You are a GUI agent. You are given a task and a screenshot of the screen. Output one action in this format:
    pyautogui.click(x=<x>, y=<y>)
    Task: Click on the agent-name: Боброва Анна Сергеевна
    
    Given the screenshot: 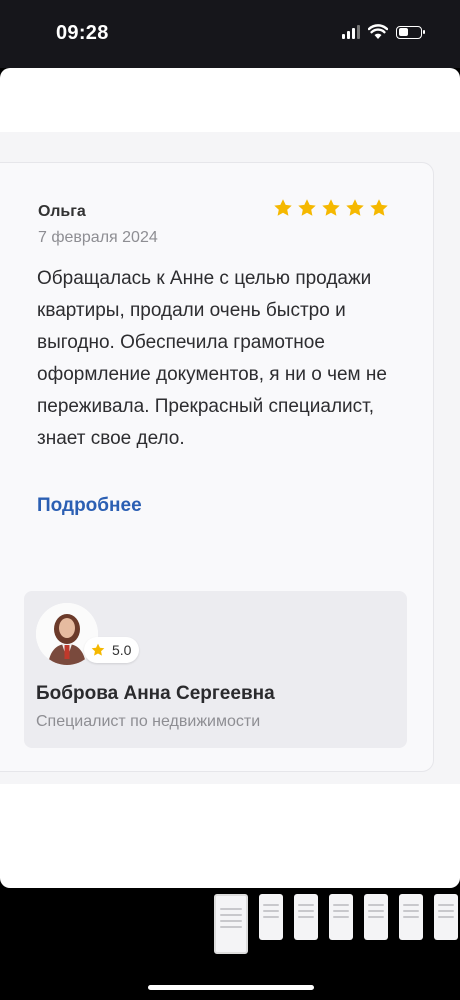 What is the action you would take?
    pyautogui.click(x=155, y=693)
    